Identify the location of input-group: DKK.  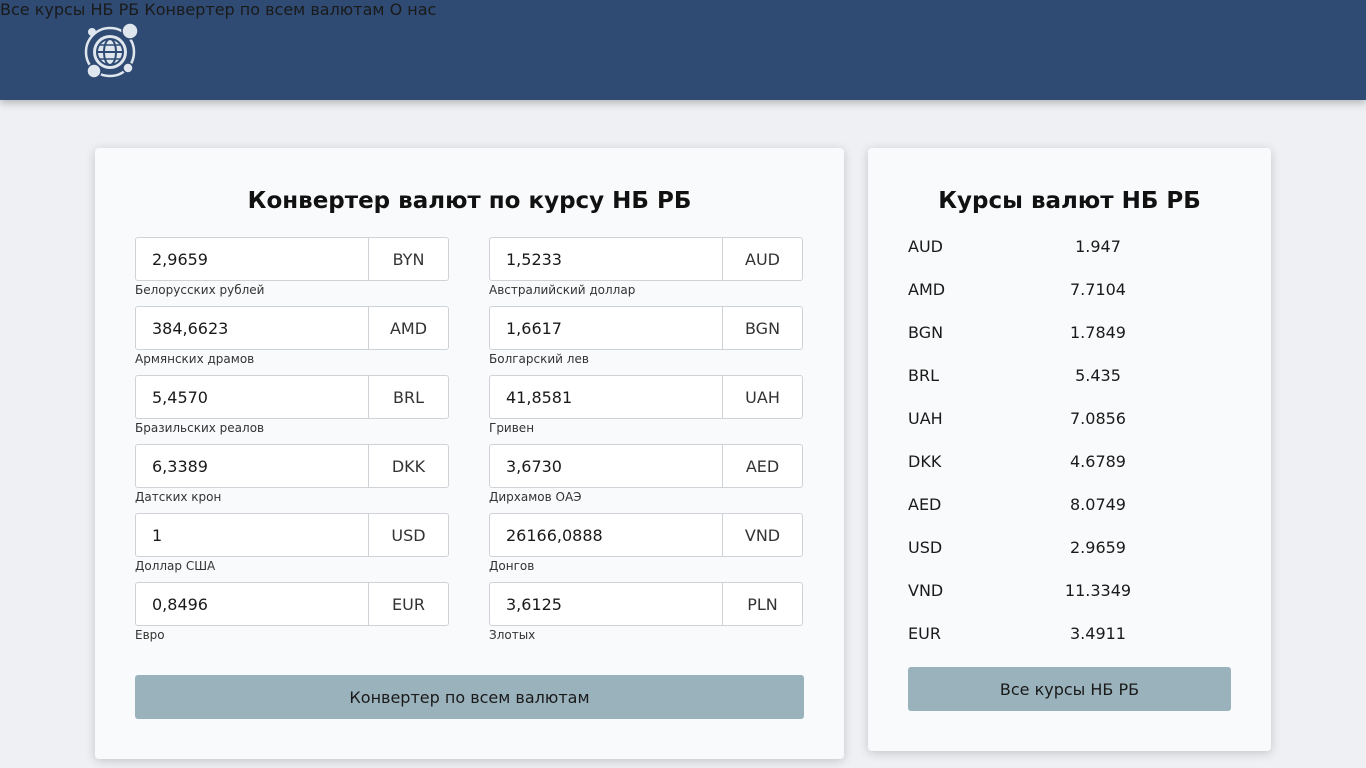
(292, 466).